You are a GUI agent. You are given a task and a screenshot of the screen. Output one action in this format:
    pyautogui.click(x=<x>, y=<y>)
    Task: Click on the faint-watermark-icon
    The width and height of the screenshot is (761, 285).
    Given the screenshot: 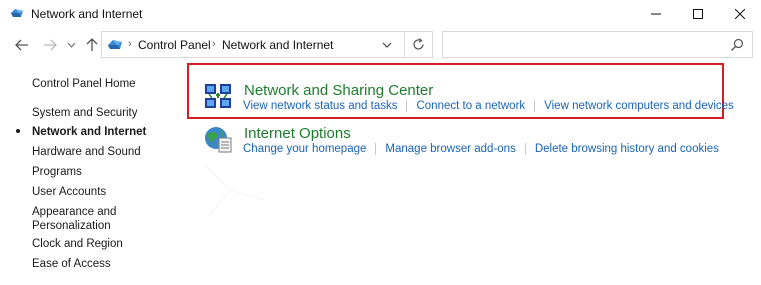 What is the action you would take?
    pyautogui.click(x=235, y=190)
    